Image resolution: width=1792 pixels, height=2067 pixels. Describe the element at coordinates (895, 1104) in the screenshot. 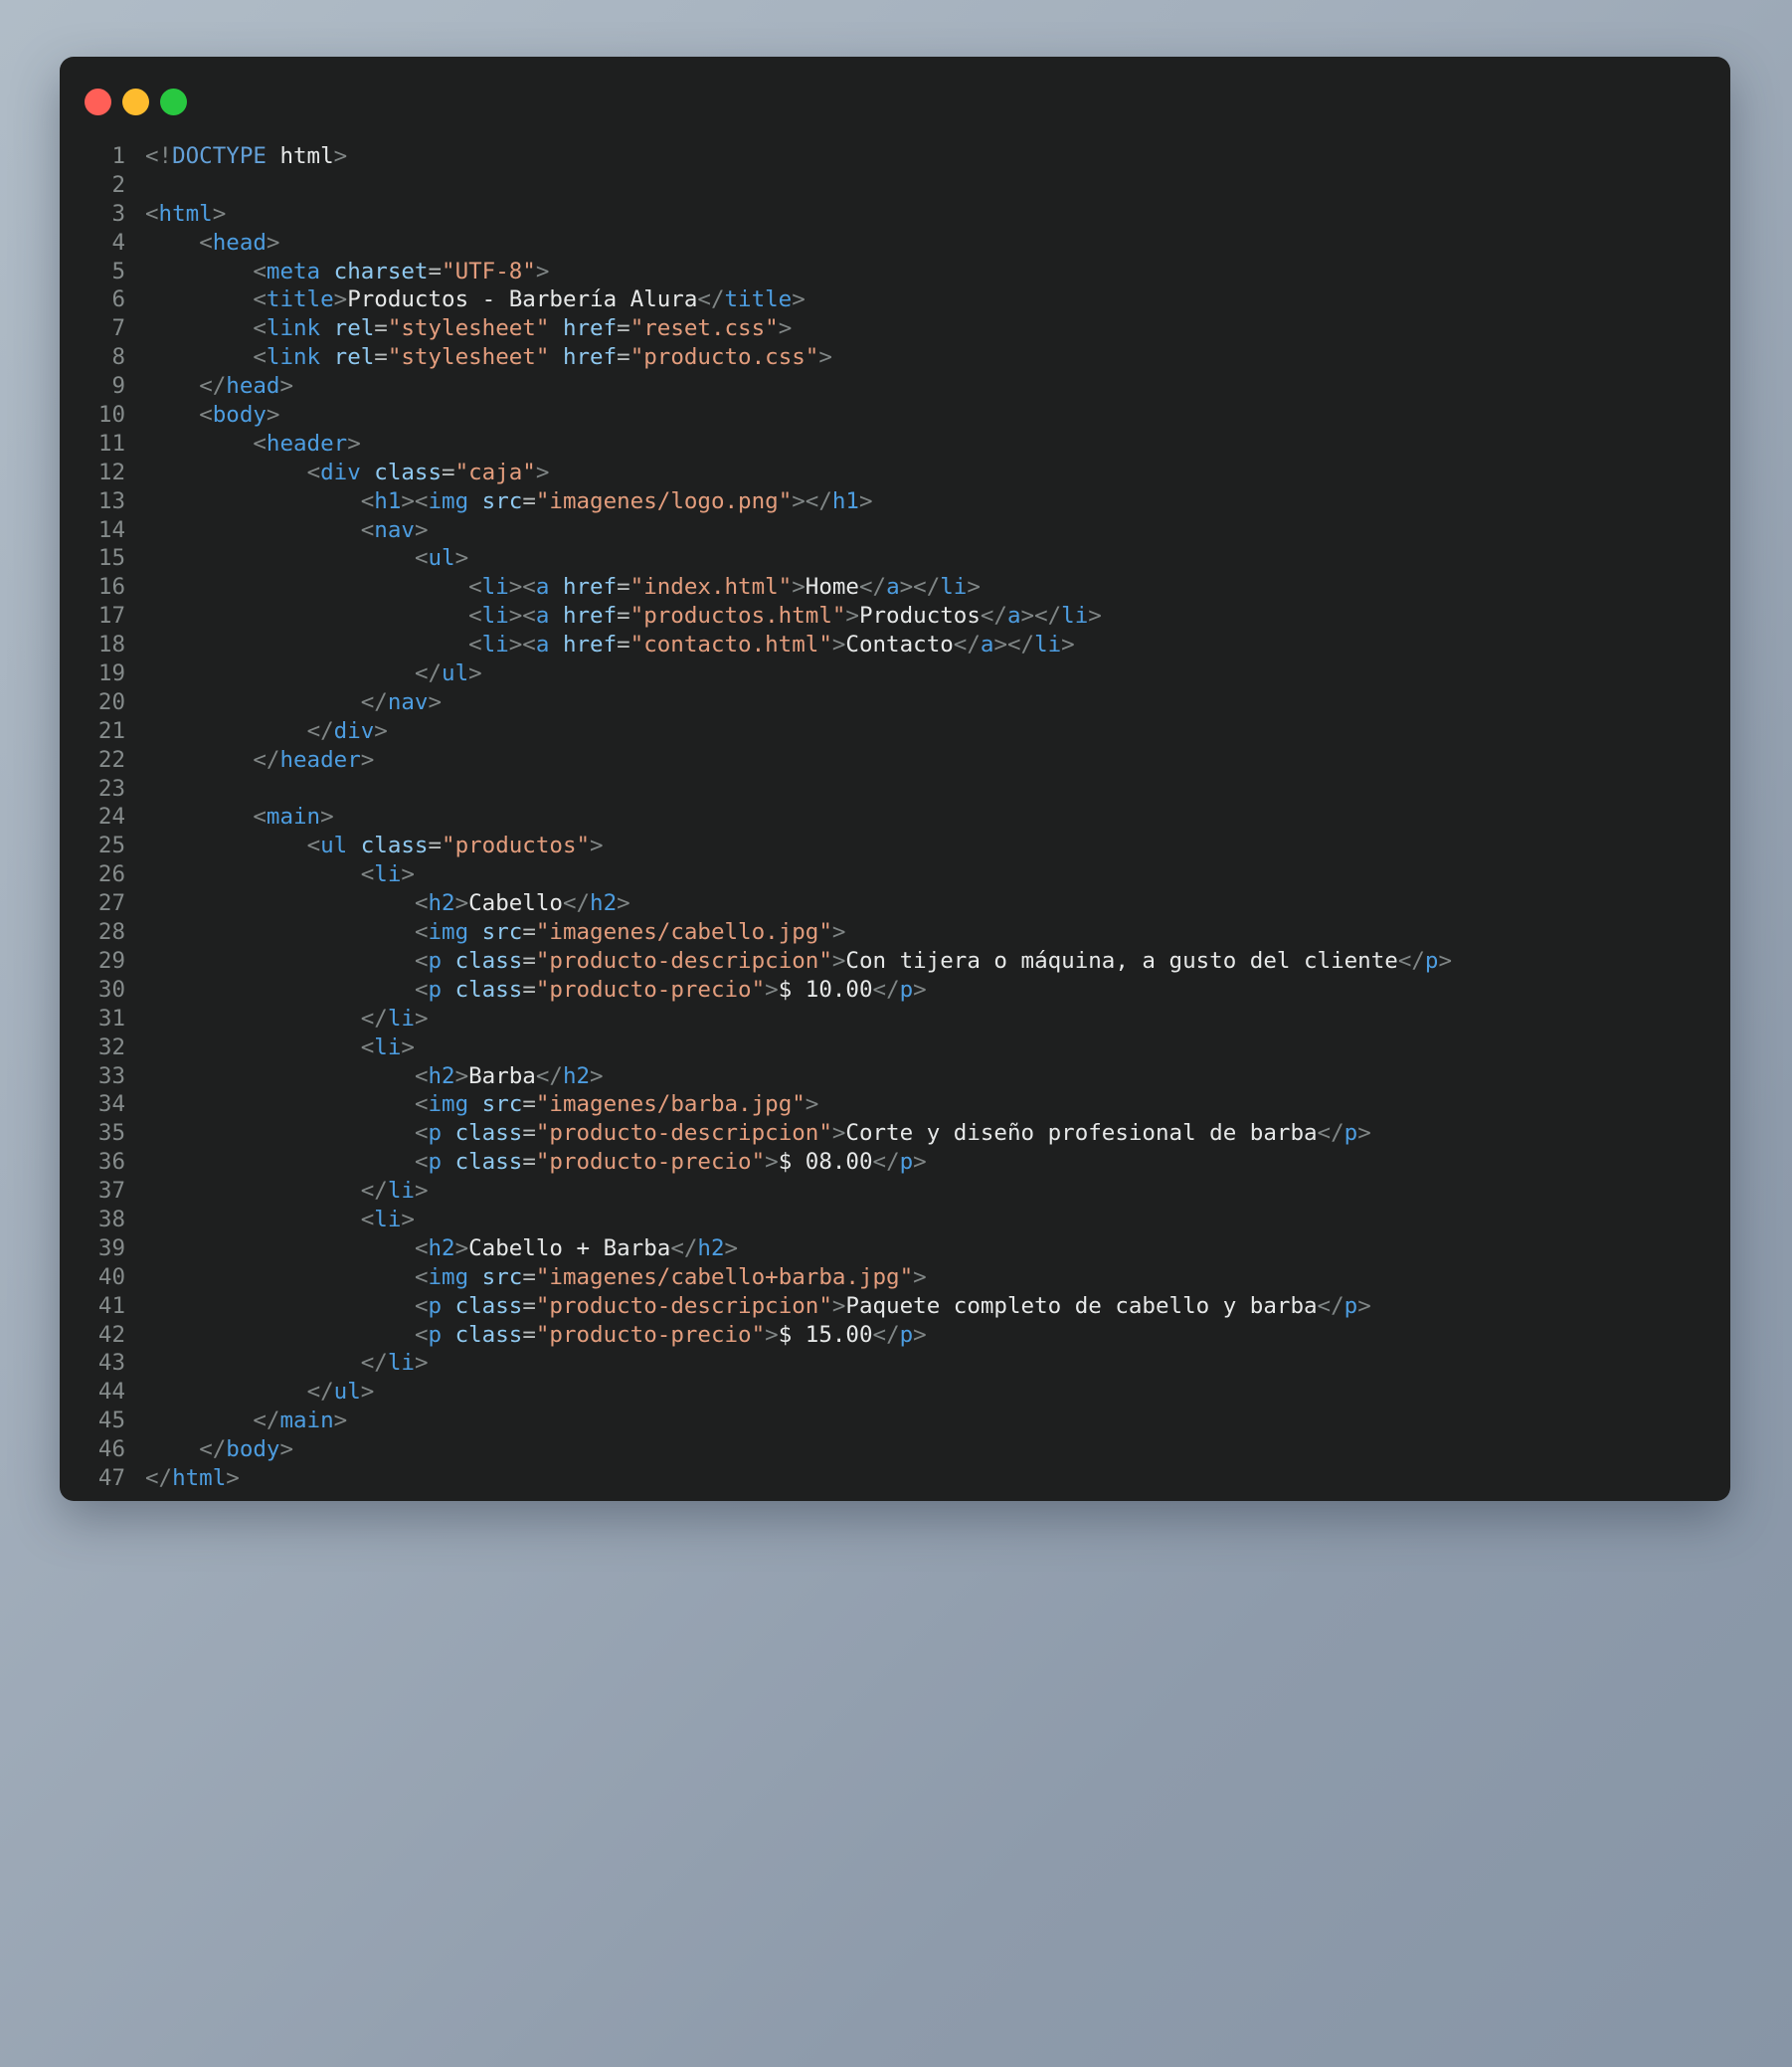

I see `code-line: 34 <img src="imagenes/barba.jpg">` at that location.